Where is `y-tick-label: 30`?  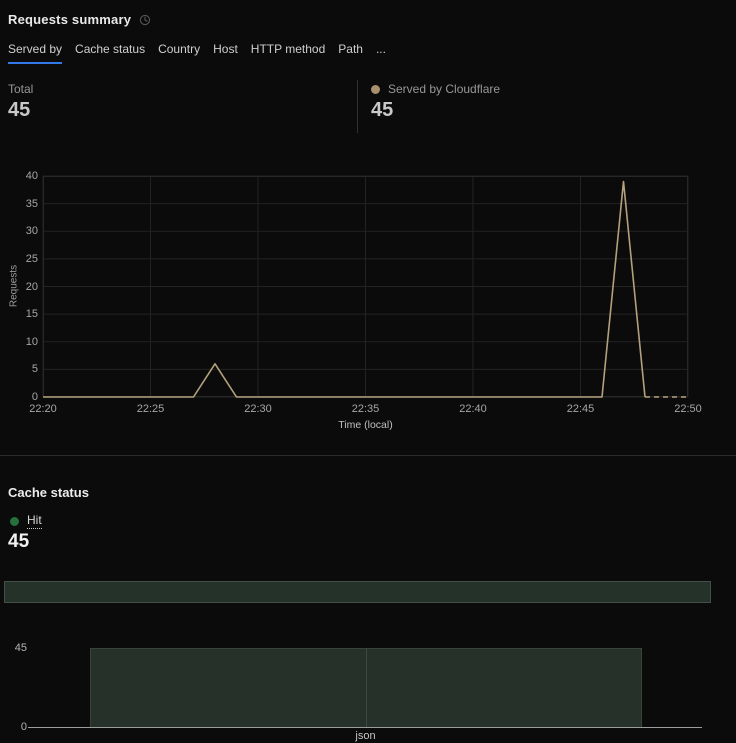
y-tick-label: 30 is located at coordinates (31, 231).